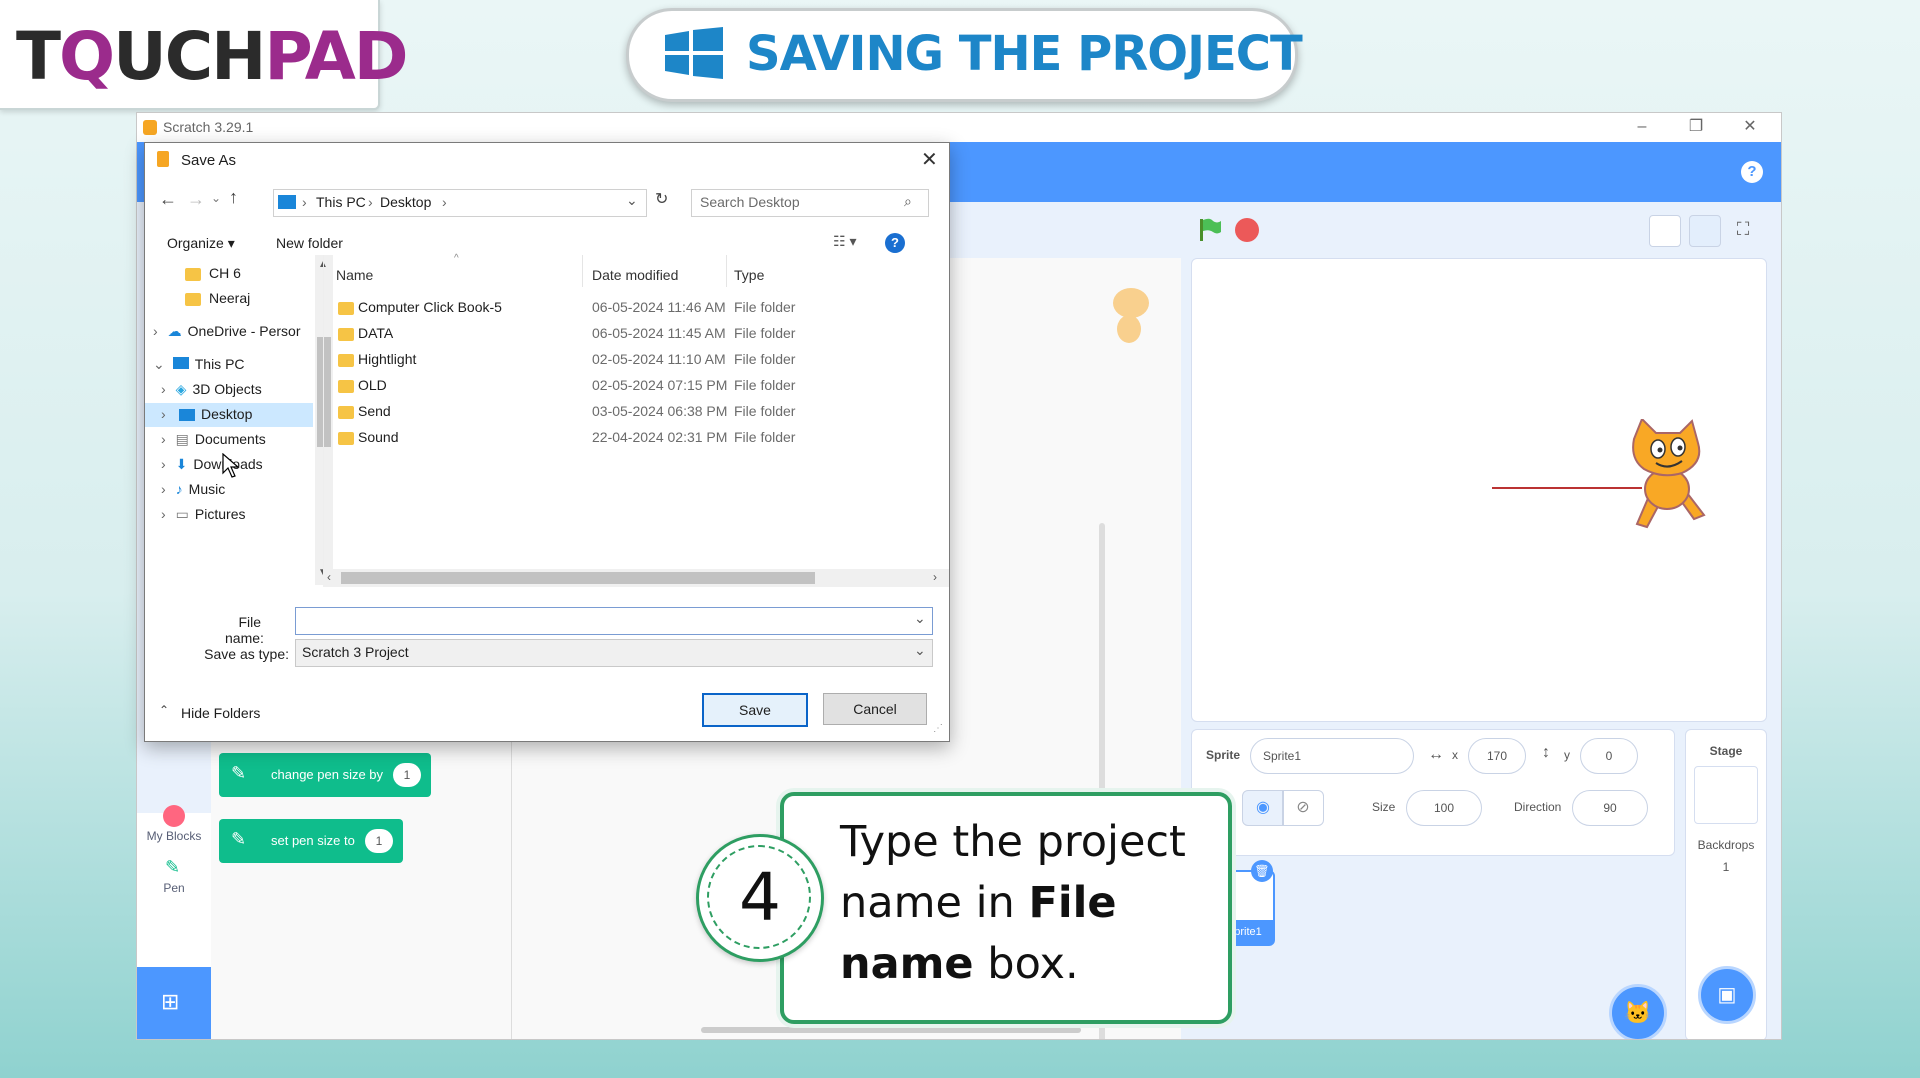 The width and height of the screenshot is (1920, 1078). Describe the element at coordinates (217, 298) in the screenshot. I see `nav-item-neeraj: Neeraj` at that location.